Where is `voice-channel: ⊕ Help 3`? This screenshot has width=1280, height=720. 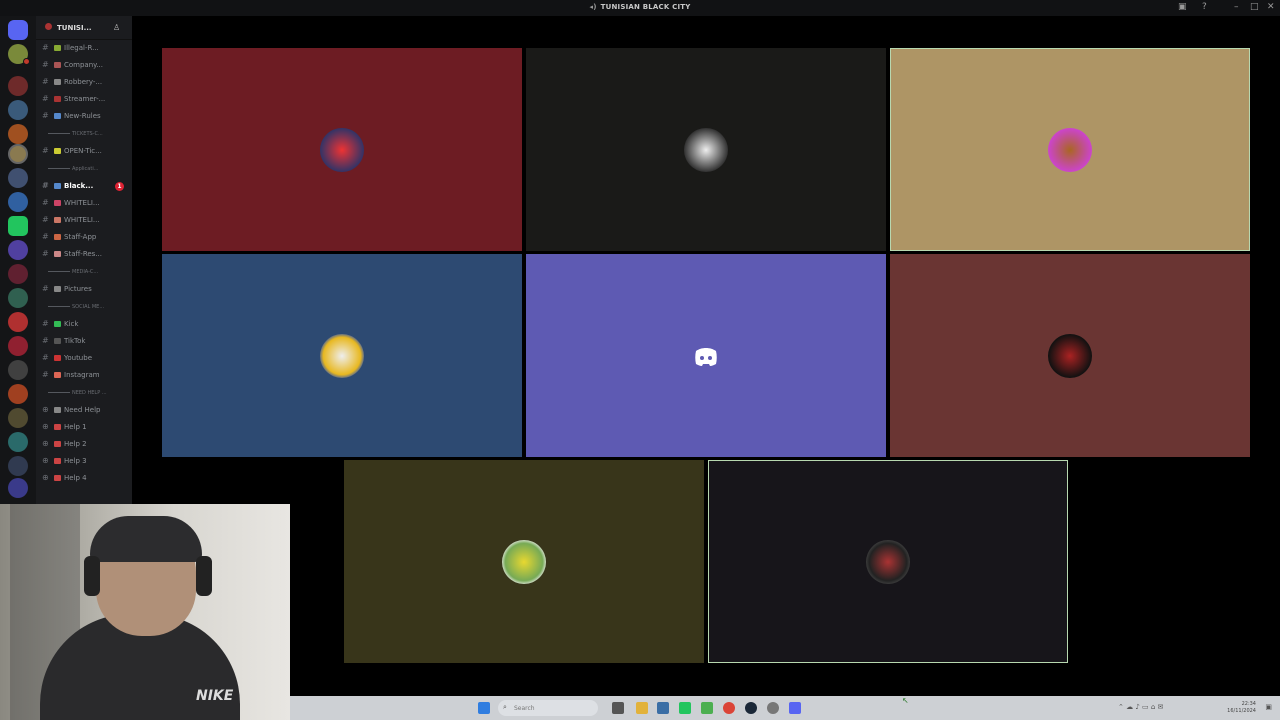
voice-channel: ⊕ Help 3 is located at coordinates (86, 463).